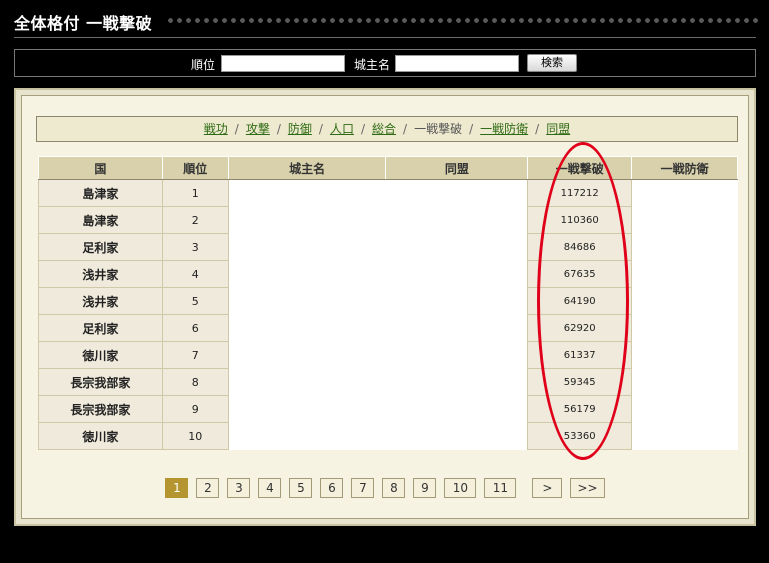 The image size is (769, 563). I want to click on cell-kuni: 浅井家, so click(100, 301).